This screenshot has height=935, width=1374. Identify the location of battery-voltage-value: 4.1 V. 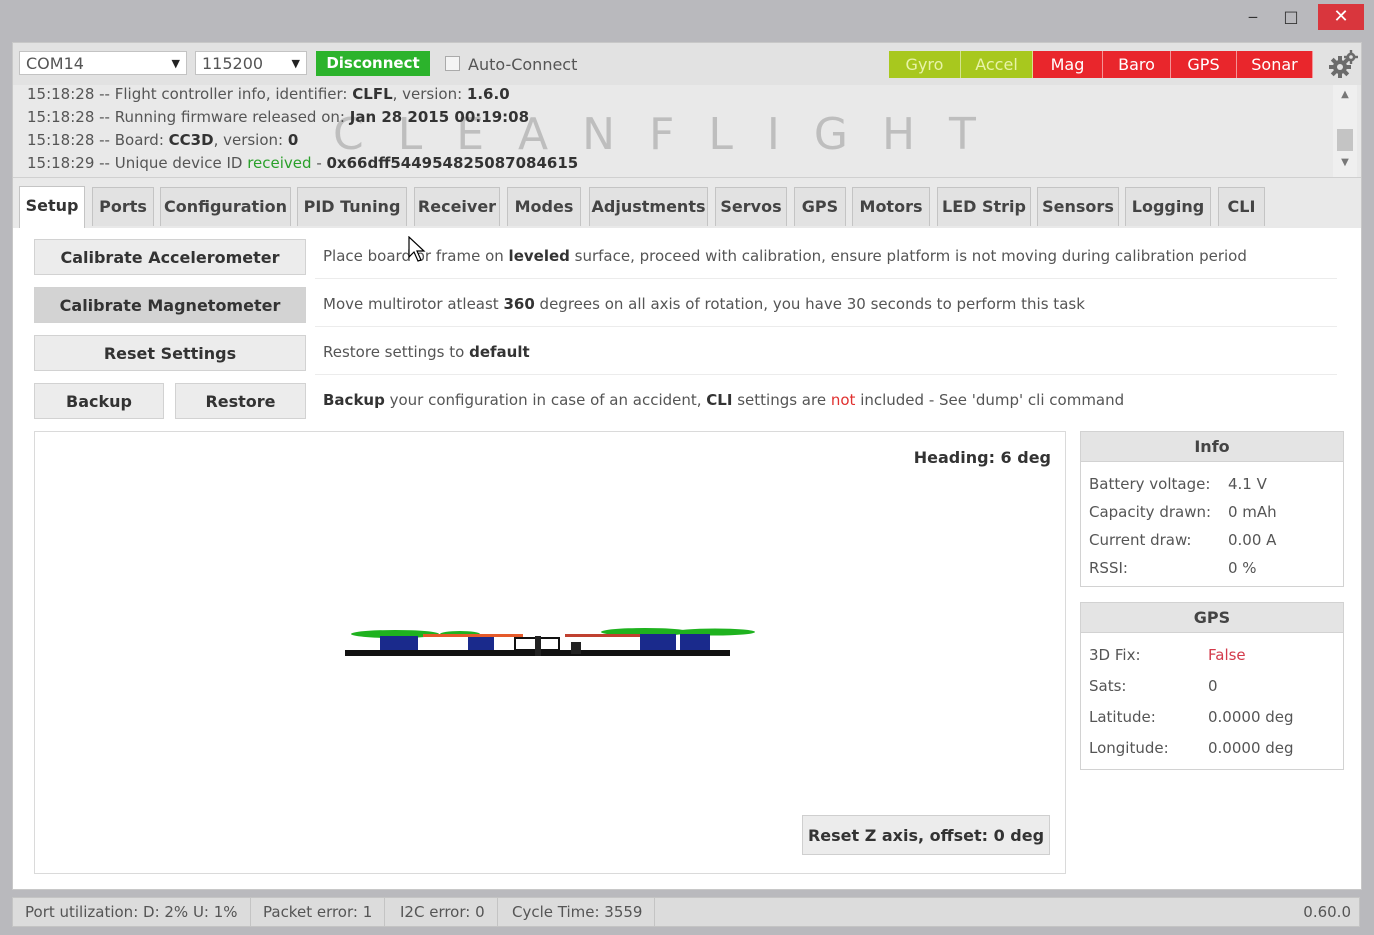
(1247, 484).